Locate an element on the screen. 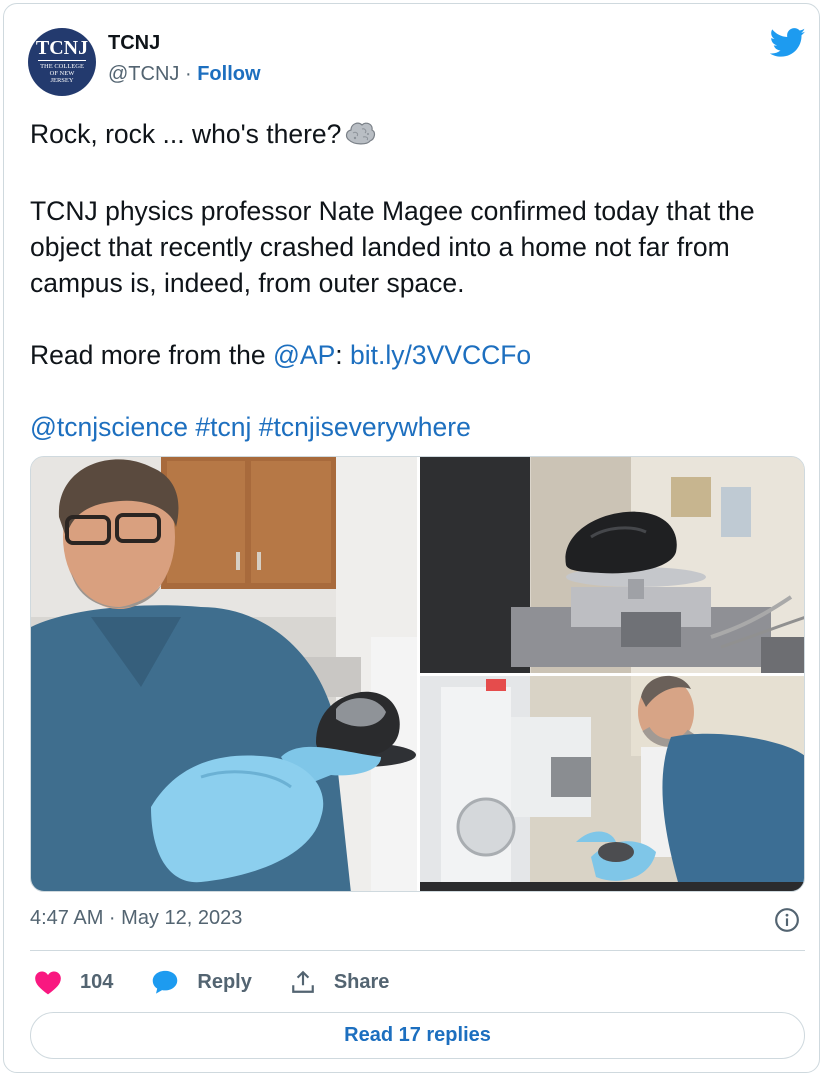 Image resolution: width=825 pixels, height=1078 pixels. info-icon is located at coordinates (787, 920).